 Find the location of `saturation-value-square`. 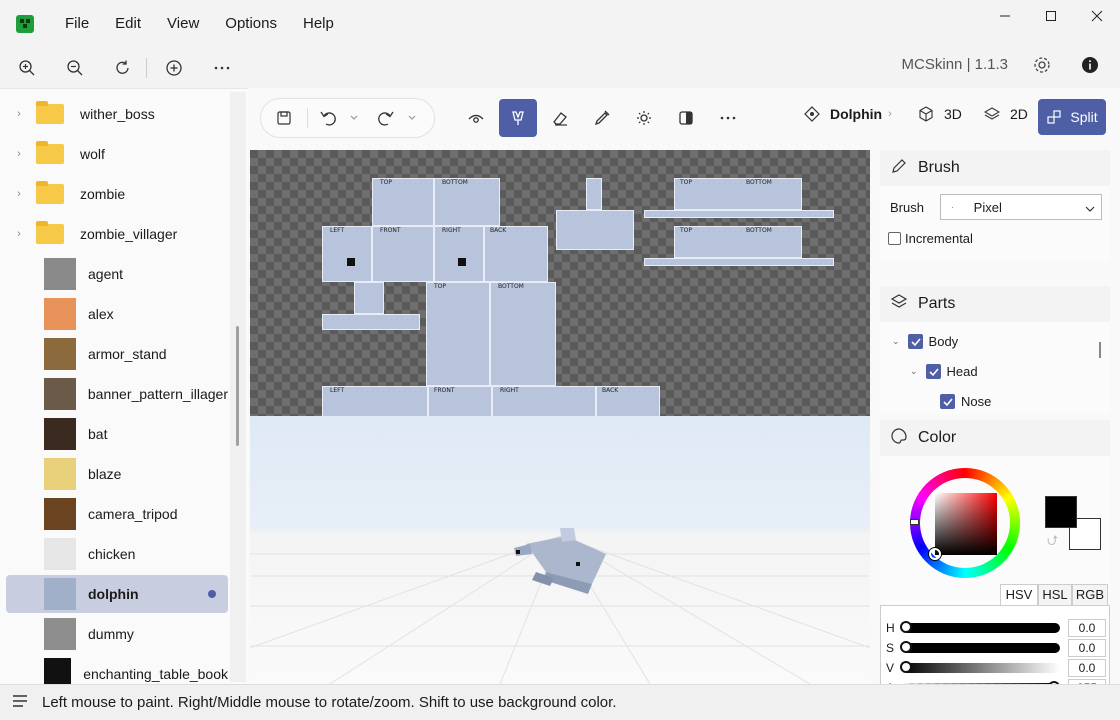

saturation-value-square is located at coordinates (966, 524).